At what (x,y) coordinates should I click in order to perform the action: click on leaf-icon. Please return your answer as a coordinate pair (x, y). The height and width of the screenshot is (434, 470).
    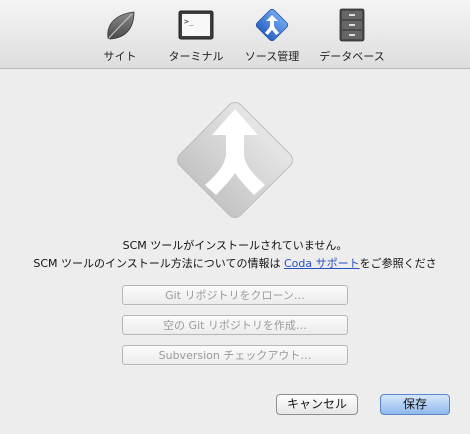
    Looking at the image, I should click on (121, 25).